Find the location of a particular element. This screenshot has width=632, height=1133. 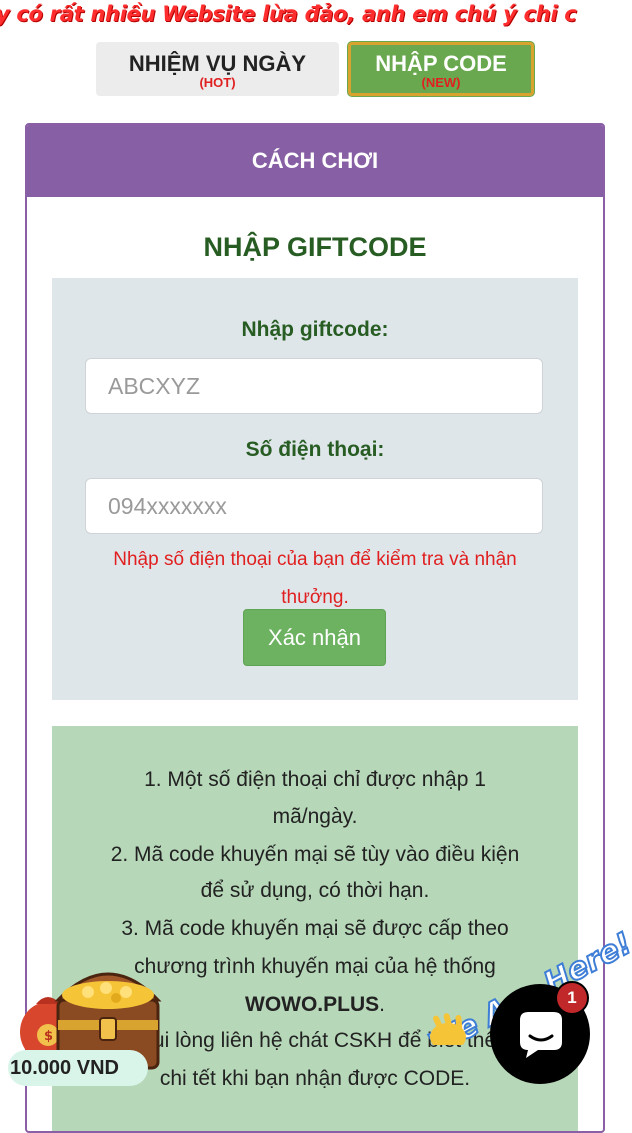

new-tag: (NEW) is located at coordinates (441, 82).